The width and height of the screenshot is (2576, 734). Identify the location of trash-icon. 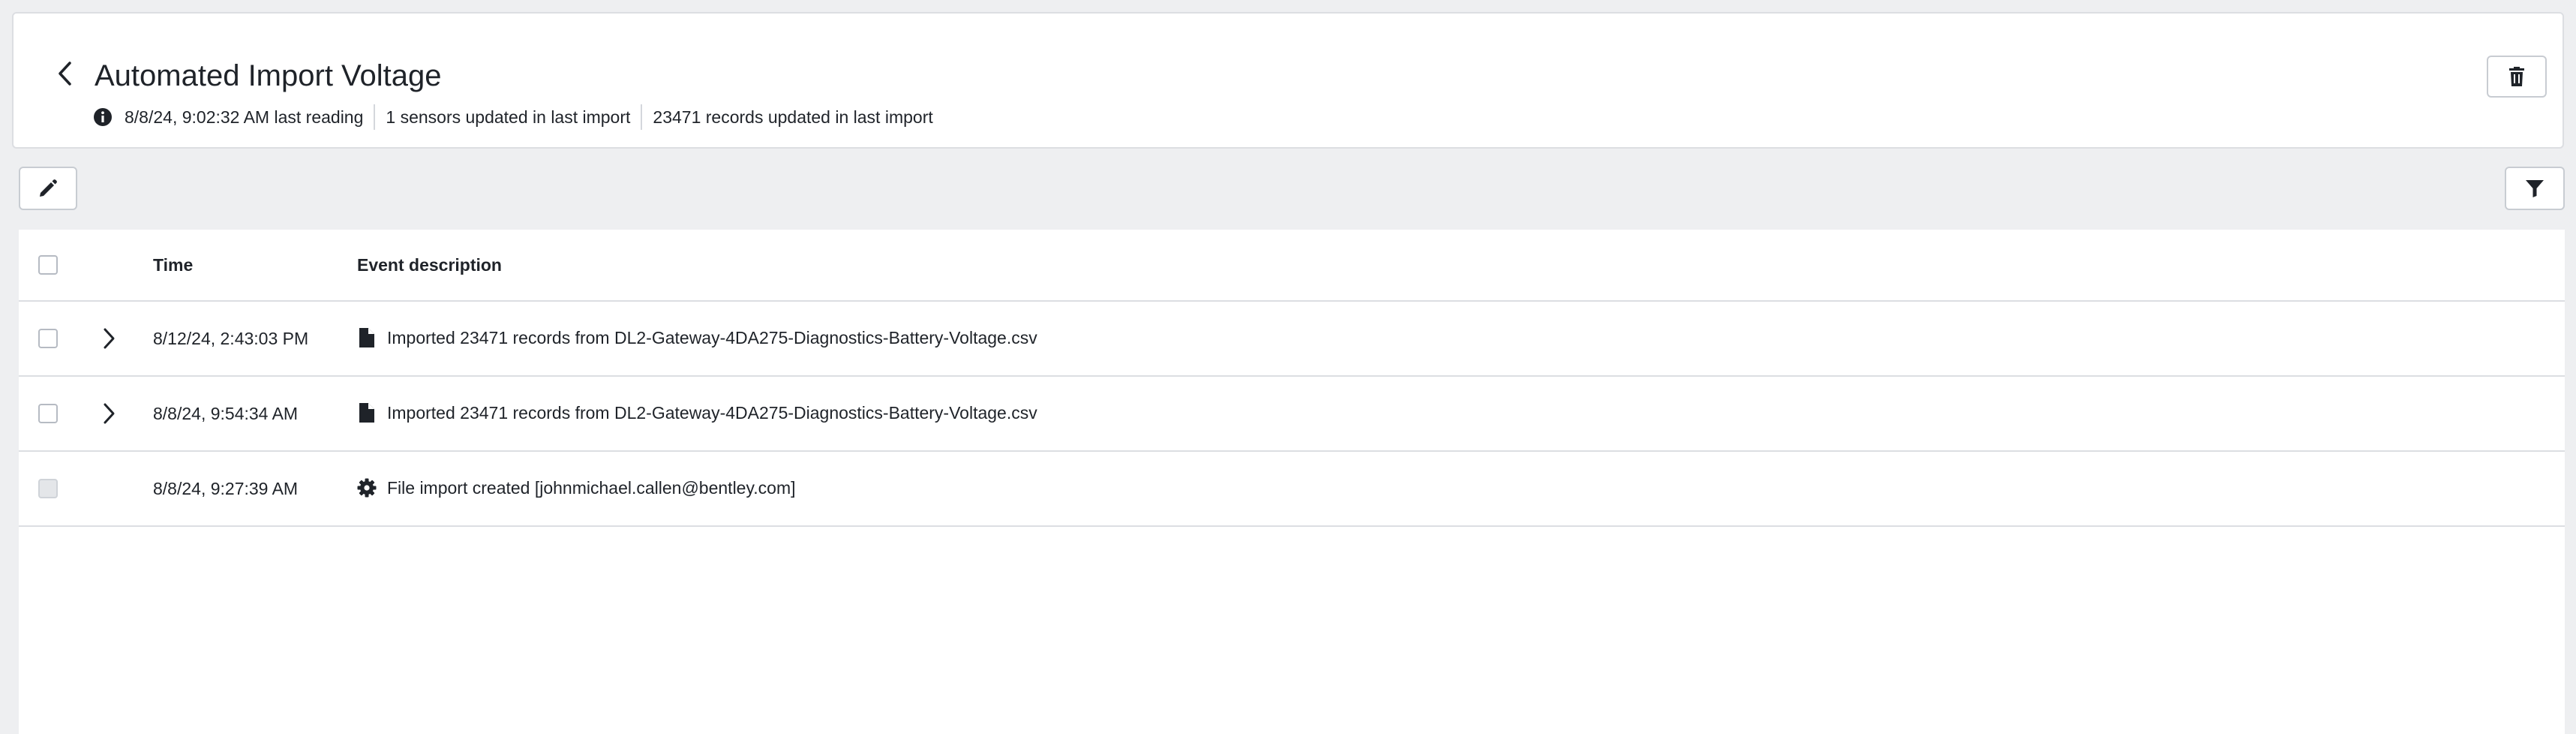
(2516, 76).